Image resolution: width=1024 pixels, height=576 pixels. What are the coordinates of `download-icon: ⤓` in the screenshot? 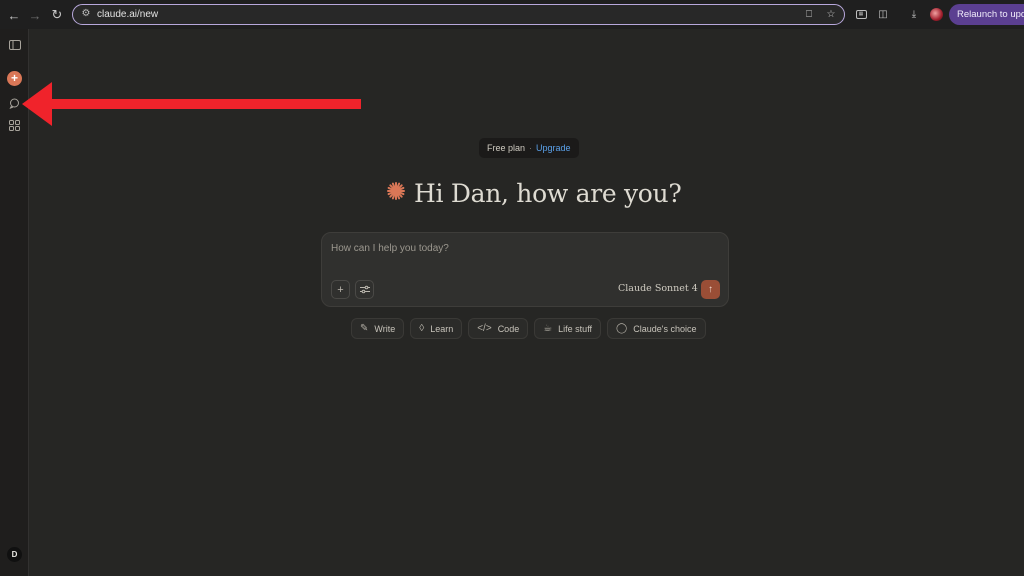 It's located at (914, 14).